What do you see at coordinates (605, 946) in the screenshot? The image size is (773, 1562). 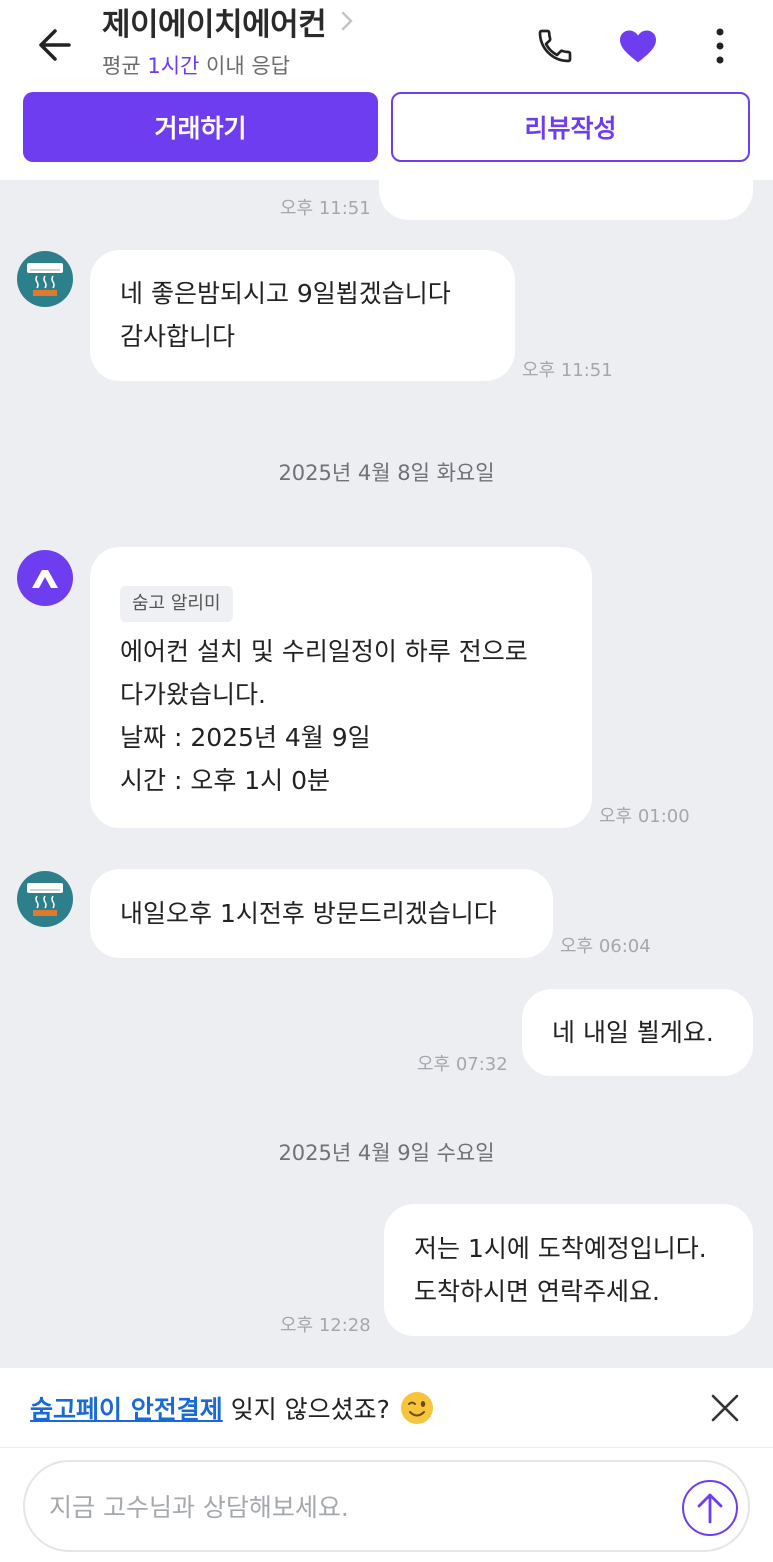 I see `message-time: 오후 06:04` at bounding box center [605, 946].